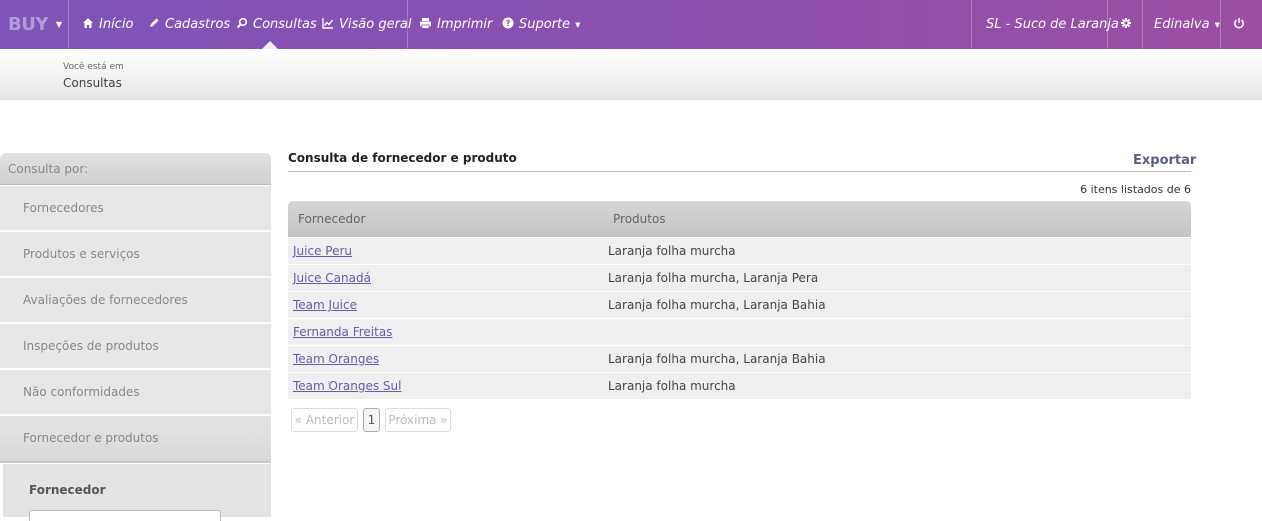  I want to click on fornecedor-link: Juice Peru, so click(322, 251).